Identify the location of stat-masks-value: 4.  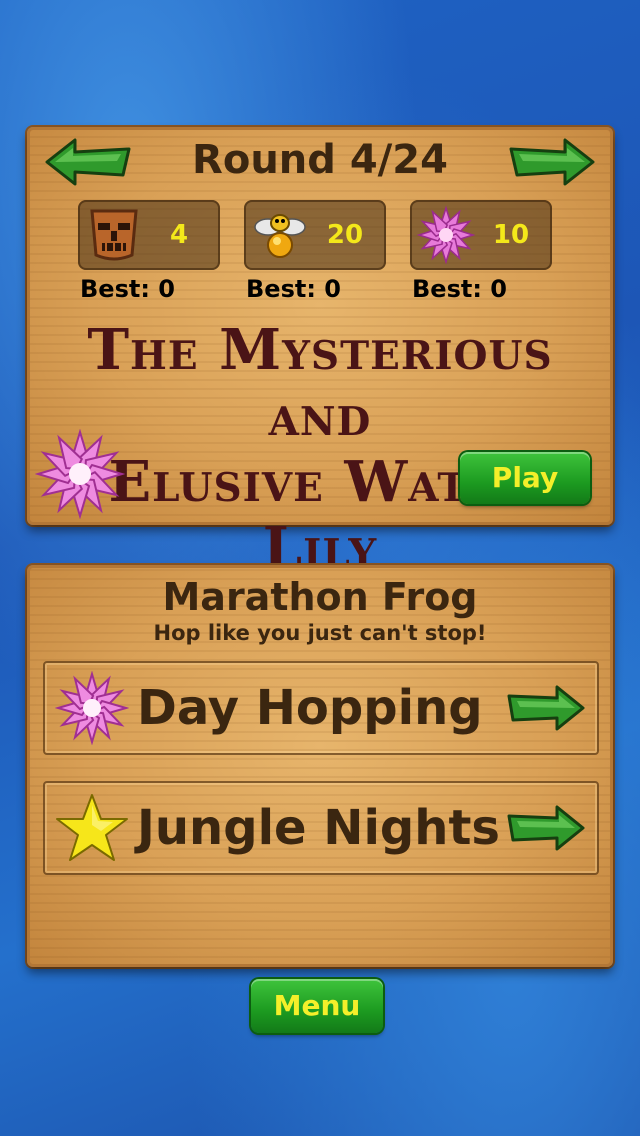
(179, 235).